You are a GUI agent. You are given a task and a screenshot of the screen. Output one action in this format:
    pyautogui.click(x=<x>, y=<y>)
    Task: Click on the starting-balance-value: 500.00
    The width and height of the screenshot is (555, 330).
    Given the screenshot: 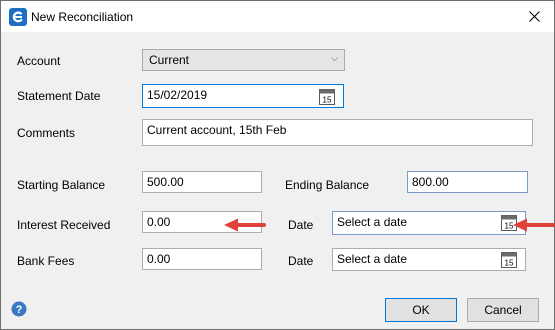 What is the action you would take?
    pyautogui.click(x=165, y=182)
    